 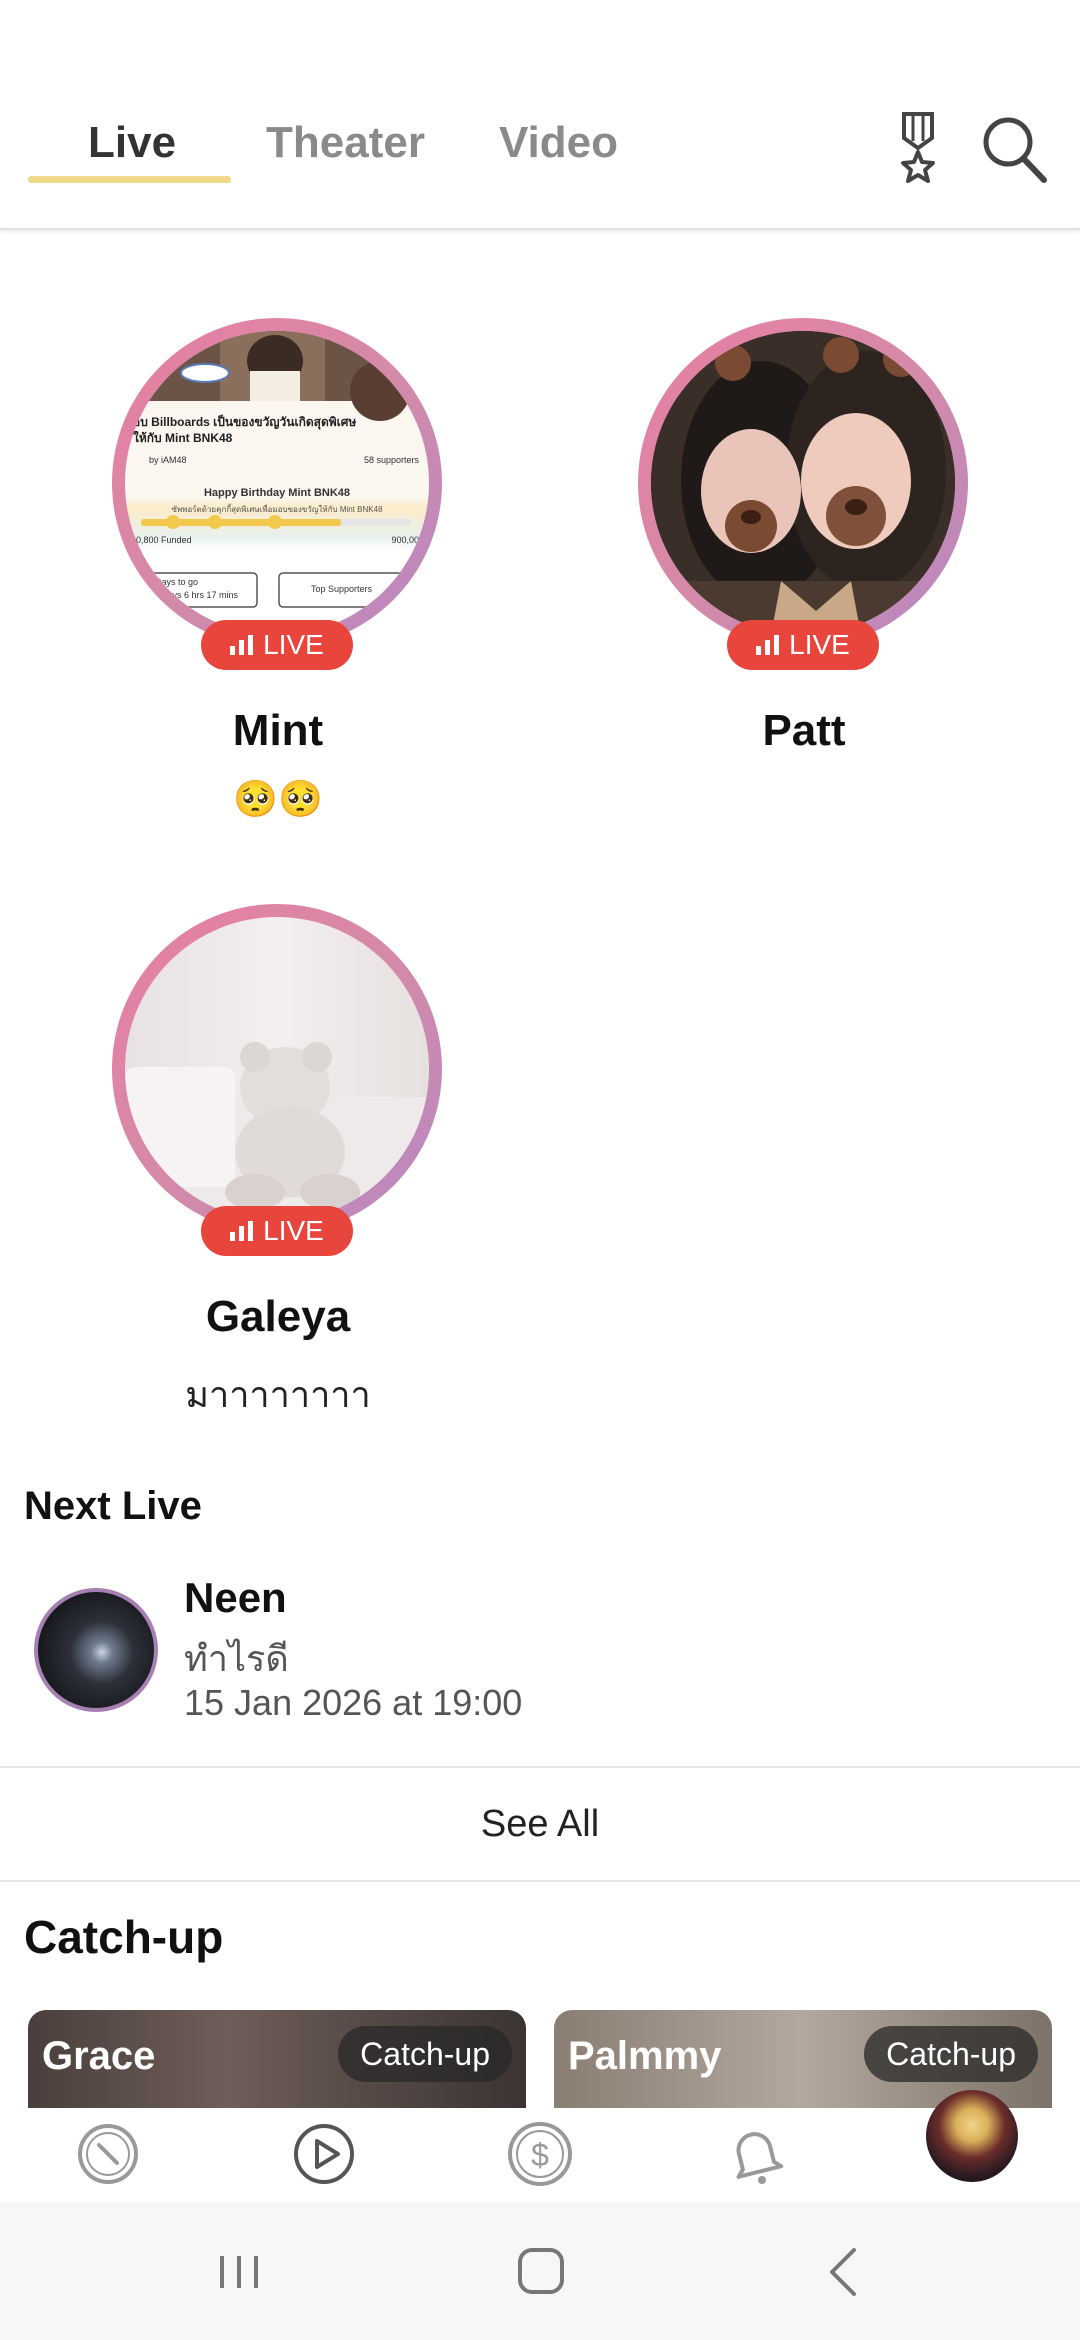 What do you see at coordinates (804, 730) in the screenshot?
I see `member-name: Patt` at bounding box center [804, 730].